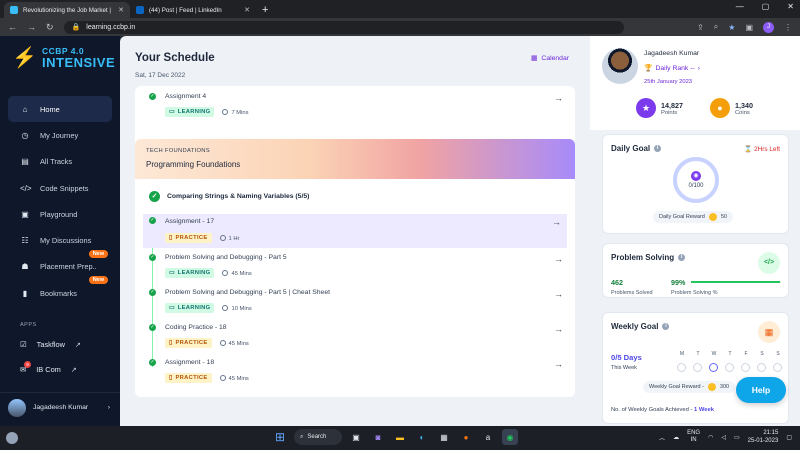 The image size is (800, 450). Describe the element at coordinates (25, 267) in the screenshot. I see `placement-icon: ☗` at that location.